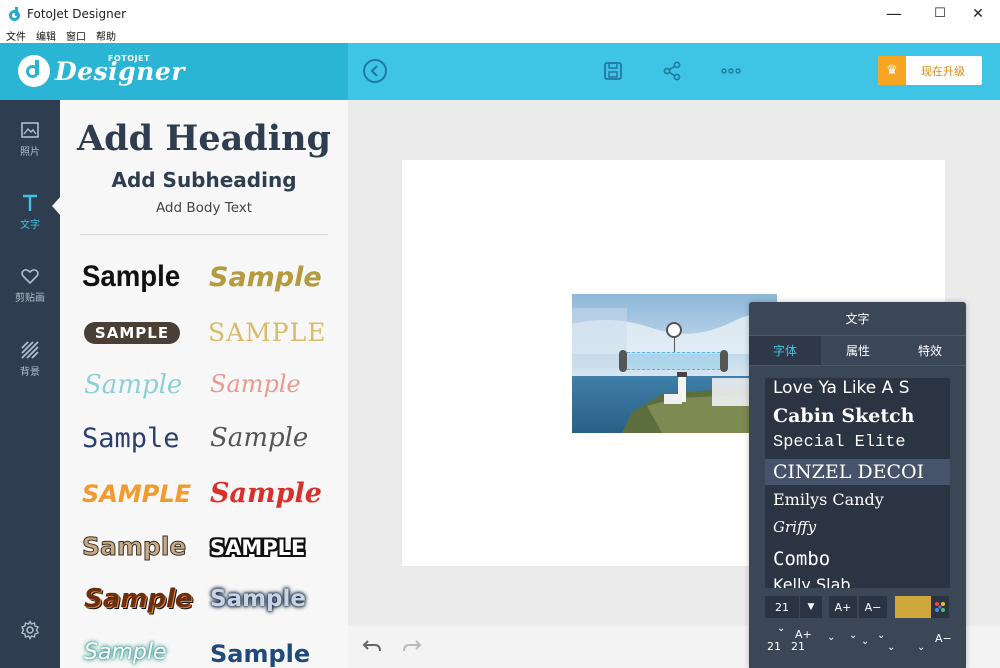  Describe the element at coordinates (204, 180) in the screenshot. I see `add-subheading-button: Add Subheading` at that location.